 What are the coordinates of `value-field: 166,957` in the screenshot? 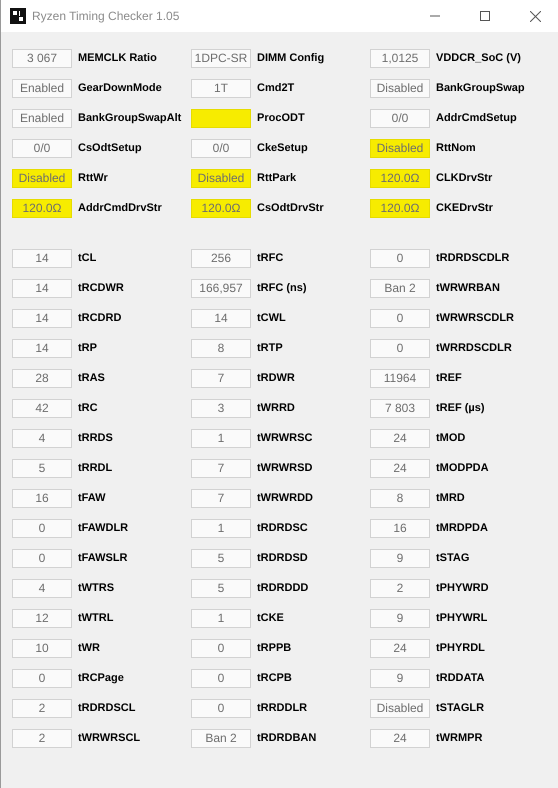 It's located at (221, 288).